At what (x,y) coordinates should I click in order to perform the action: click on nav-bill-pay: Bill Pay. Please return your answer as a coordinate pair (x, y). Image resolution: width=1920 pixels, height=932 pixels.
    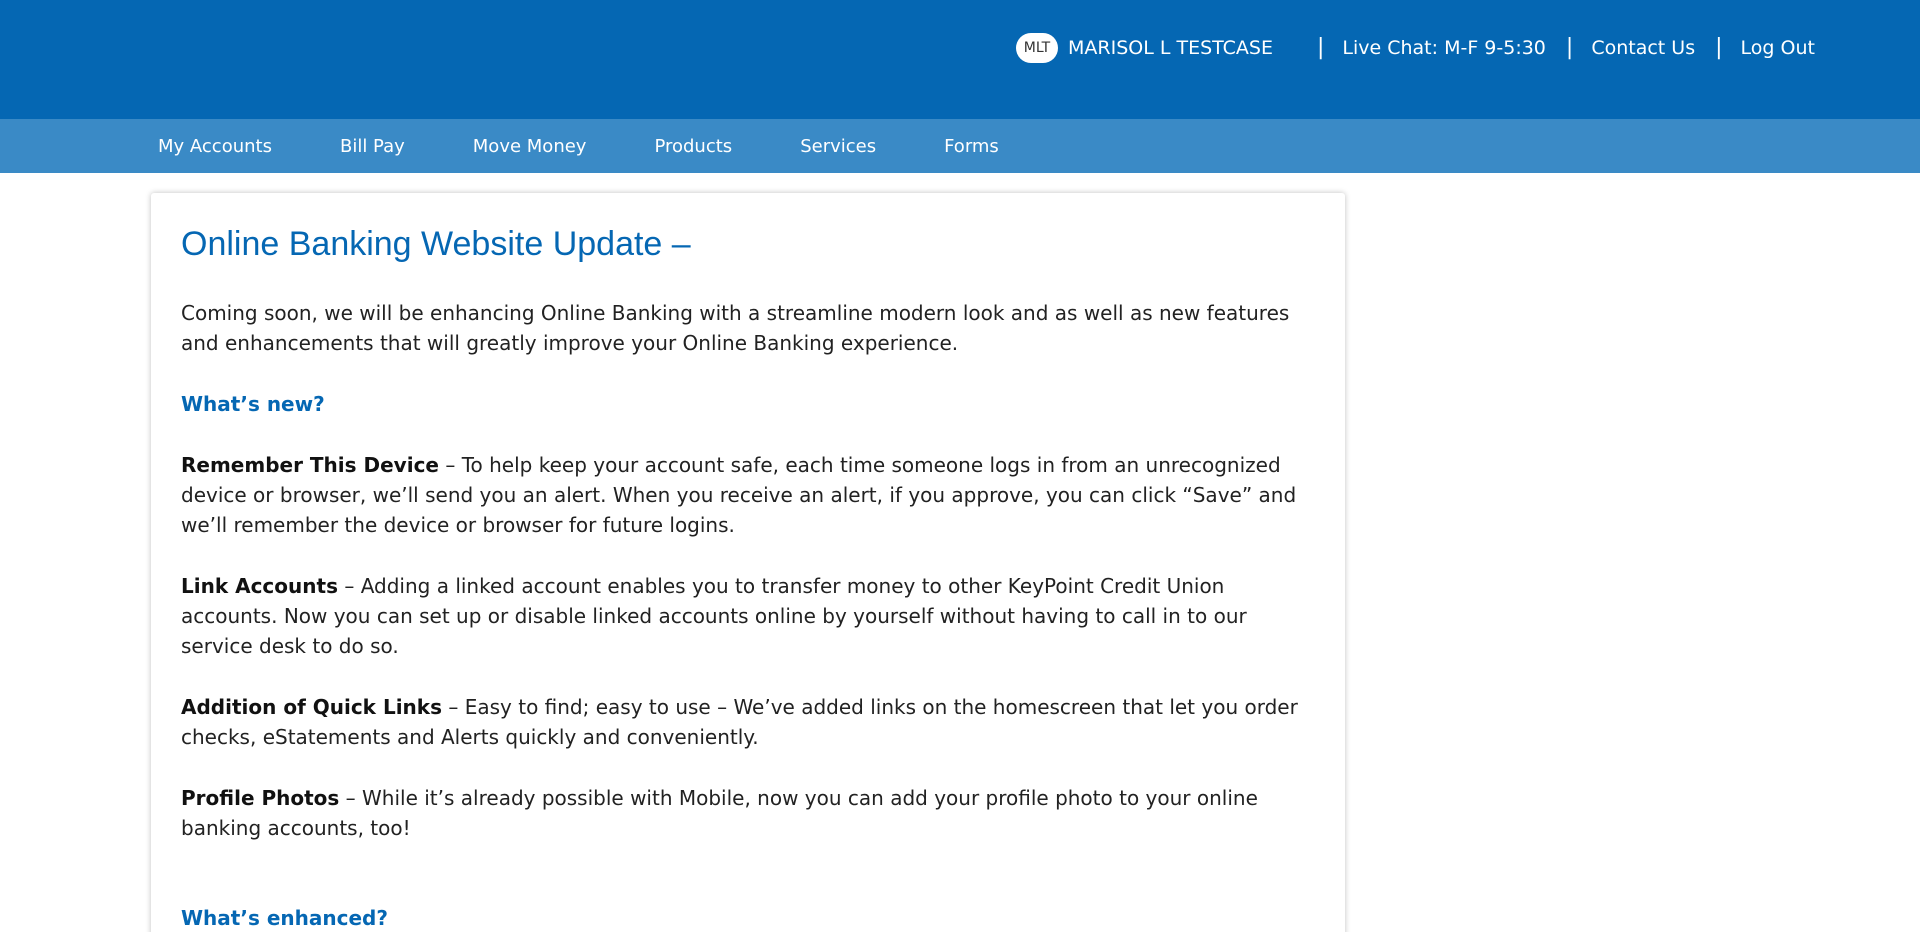
    Looking at the image, I should click on (372, 146).